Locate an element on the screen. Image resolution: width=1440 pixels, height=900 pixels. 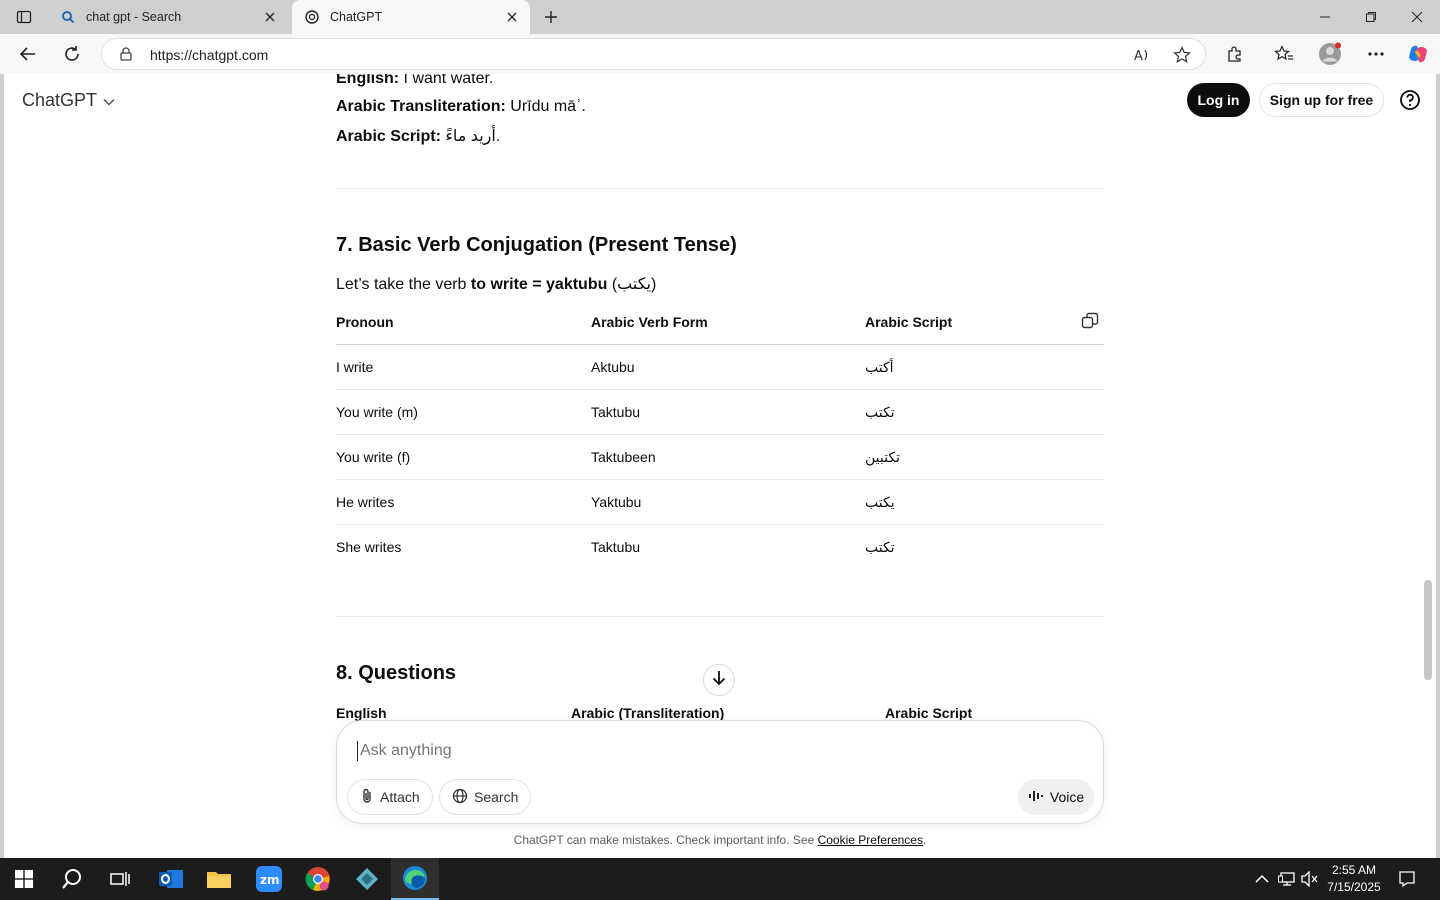
paperclip-icon is located at coordinates (367, 797).